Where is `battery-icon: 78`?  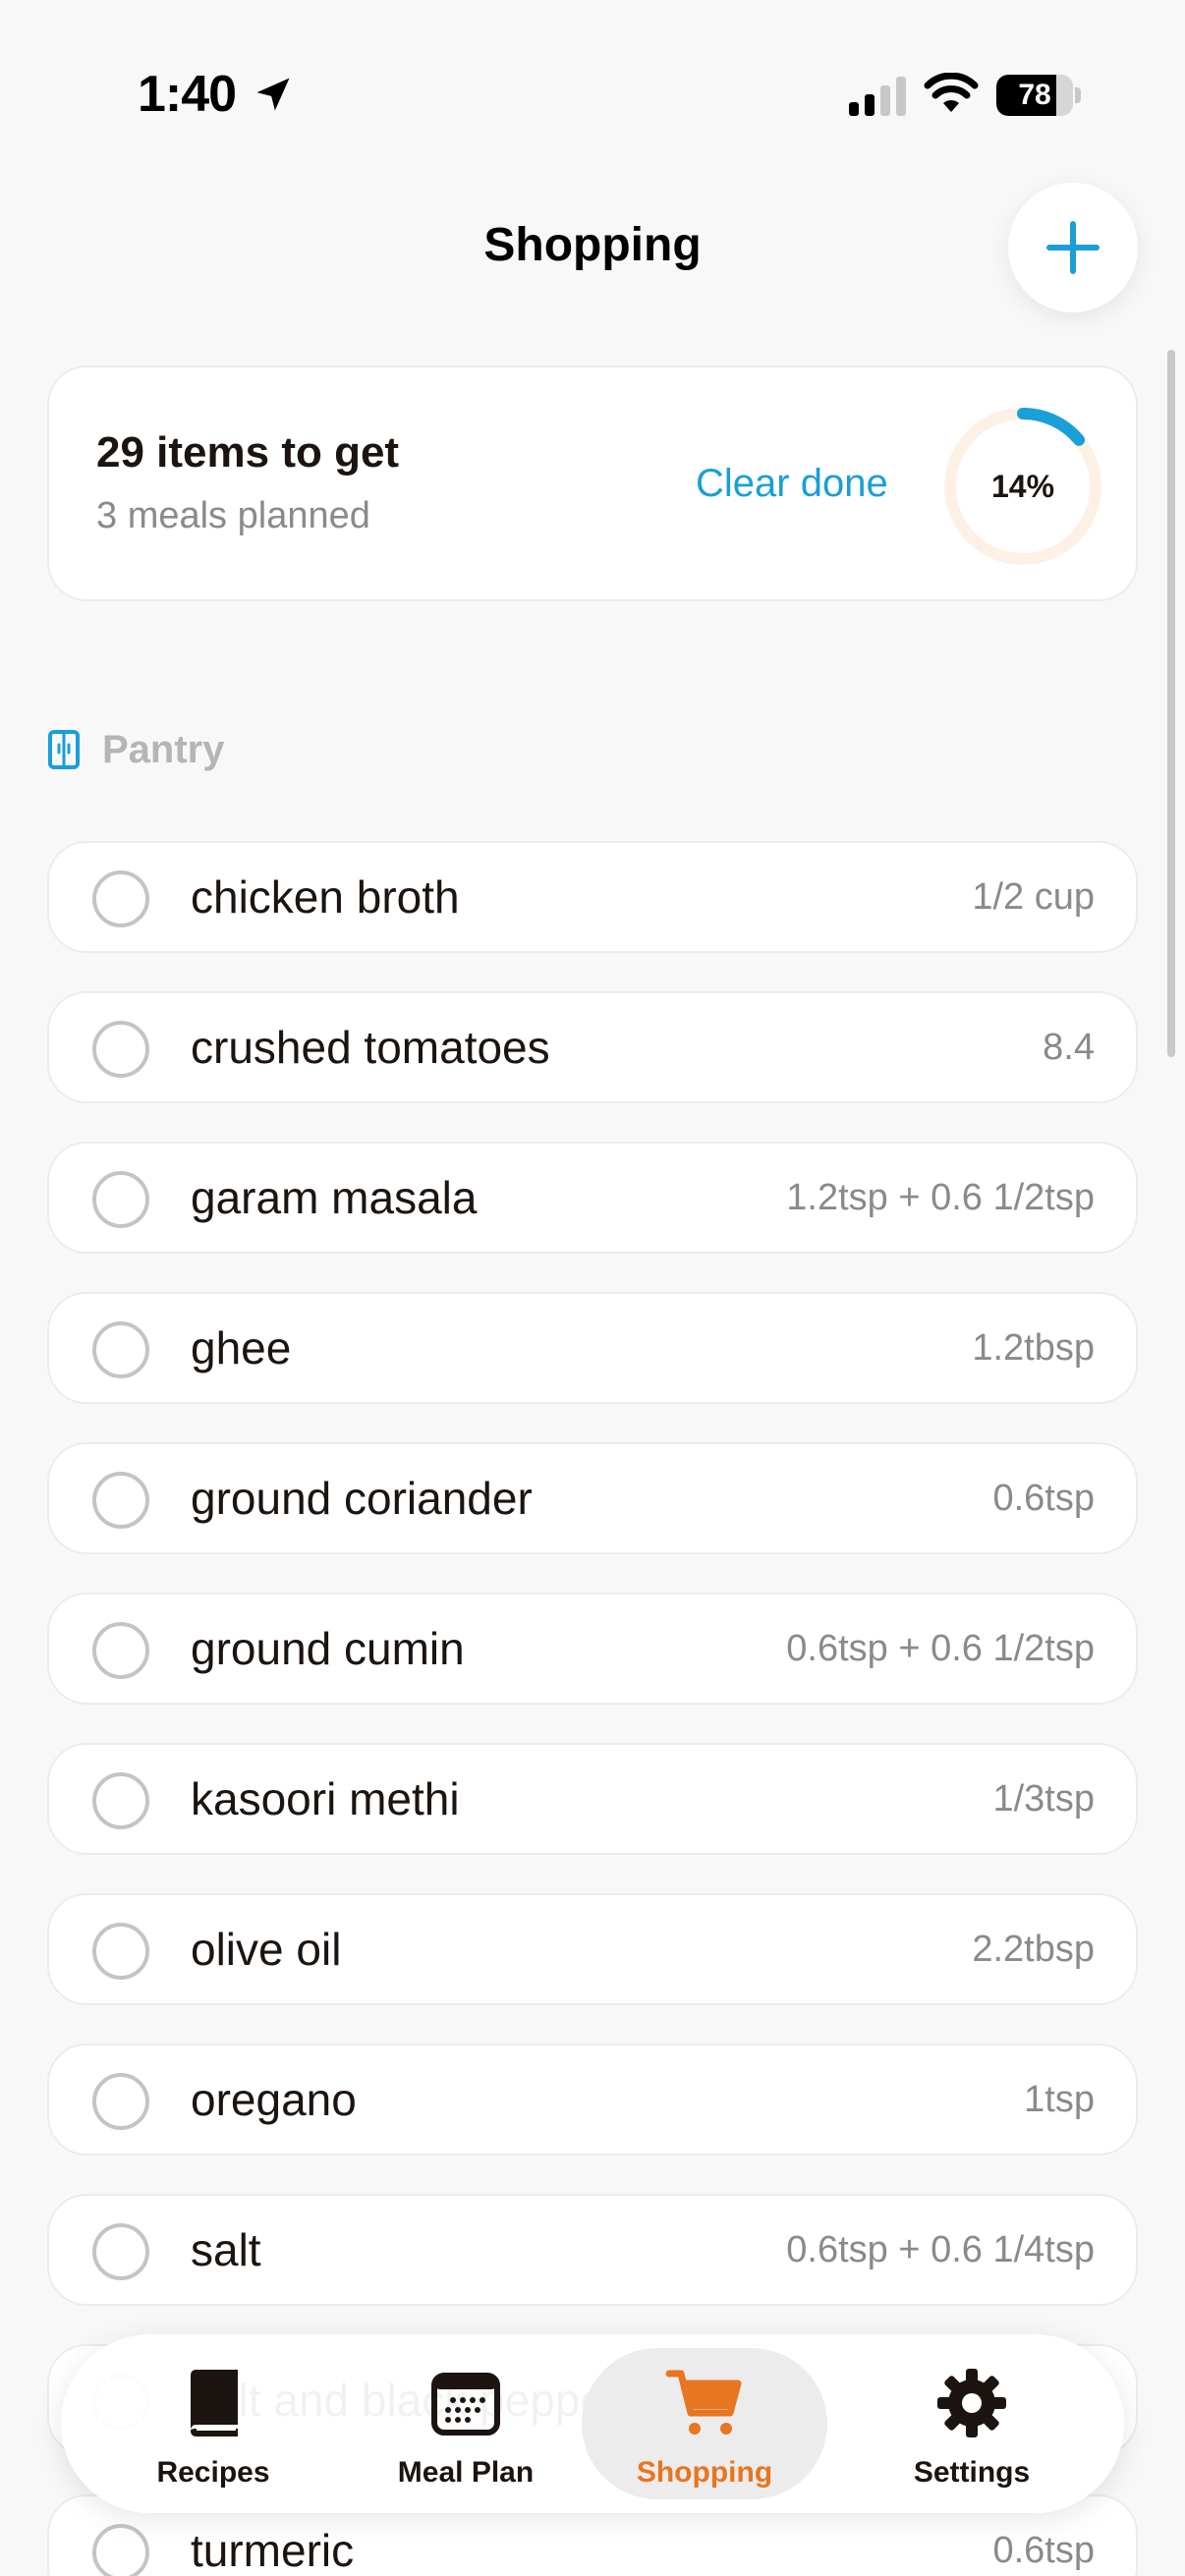 battery-icon: 78 is located at coordinates (1038, 95).